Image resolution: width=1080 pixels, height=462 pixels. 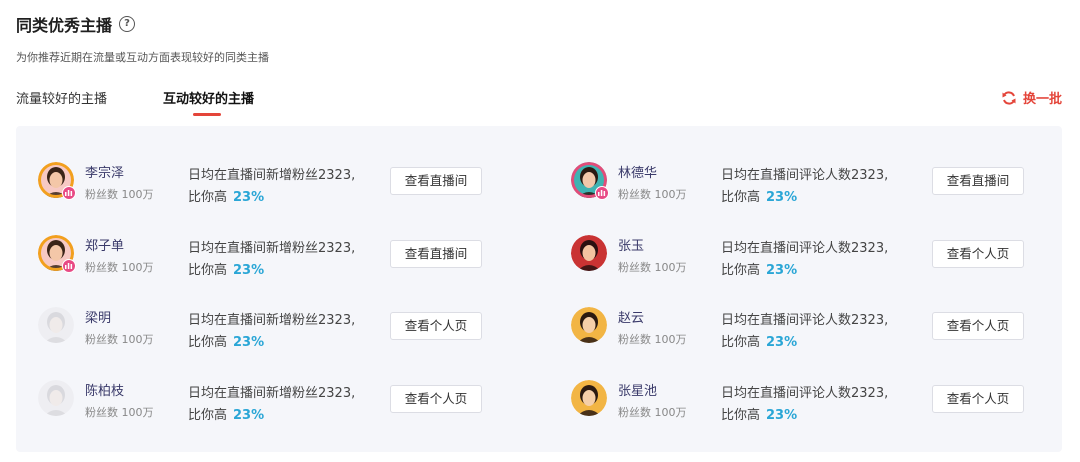 I want to click on anchor-row: 张玉 粉丝数 100万 日均在直播间评论人数2323, 比你高 23% 查看个人页, so click(x=801, y=254).